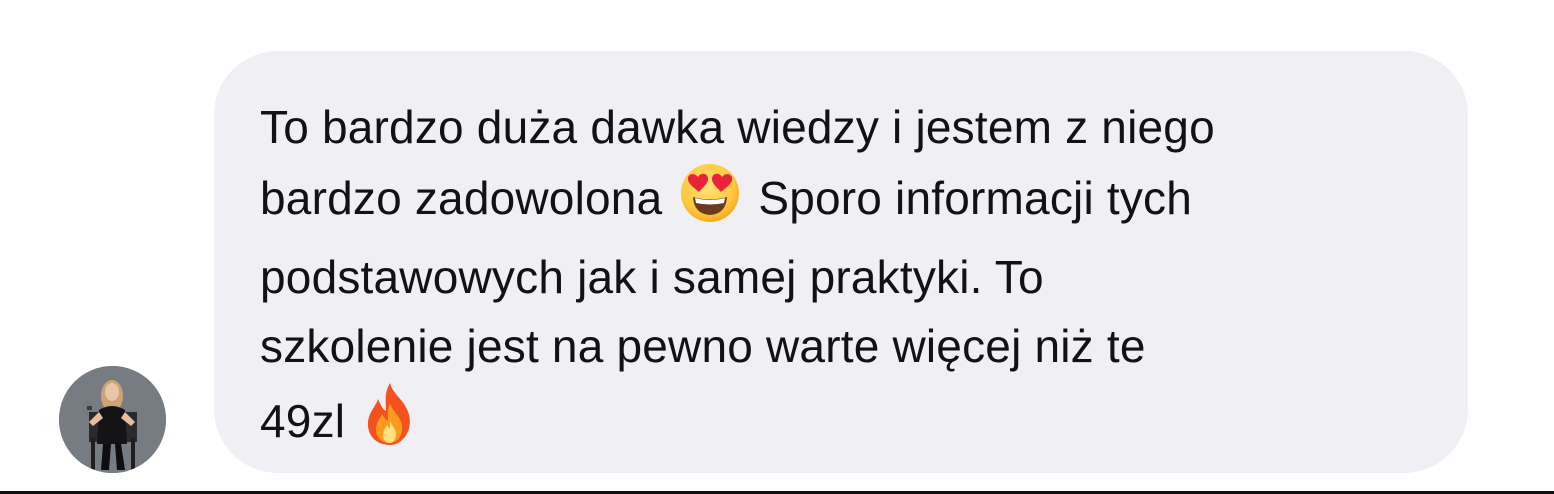  I want to click on message-line: 49zl, so click(844, 423).